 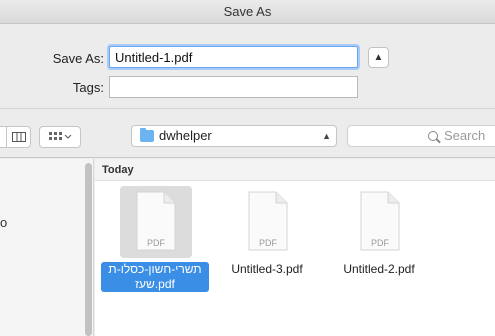 I want to click on folder-icon, so click(x=147, y=135).